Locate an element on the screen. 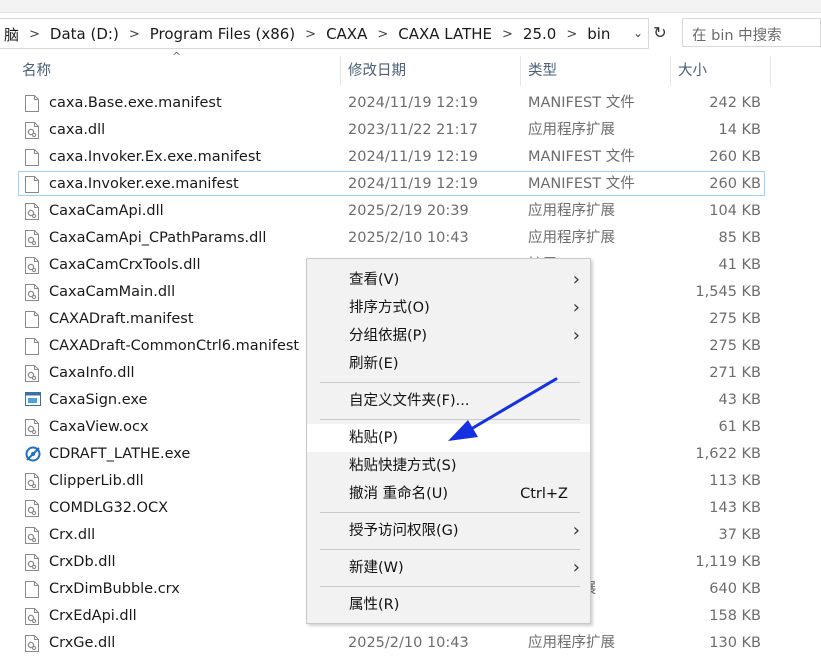 This screenshot has width=821, height=657. file-row: caxa.dll 2023/11/22 21:17 应用程序扩展 14 KB is located at coordinates (410, 130).